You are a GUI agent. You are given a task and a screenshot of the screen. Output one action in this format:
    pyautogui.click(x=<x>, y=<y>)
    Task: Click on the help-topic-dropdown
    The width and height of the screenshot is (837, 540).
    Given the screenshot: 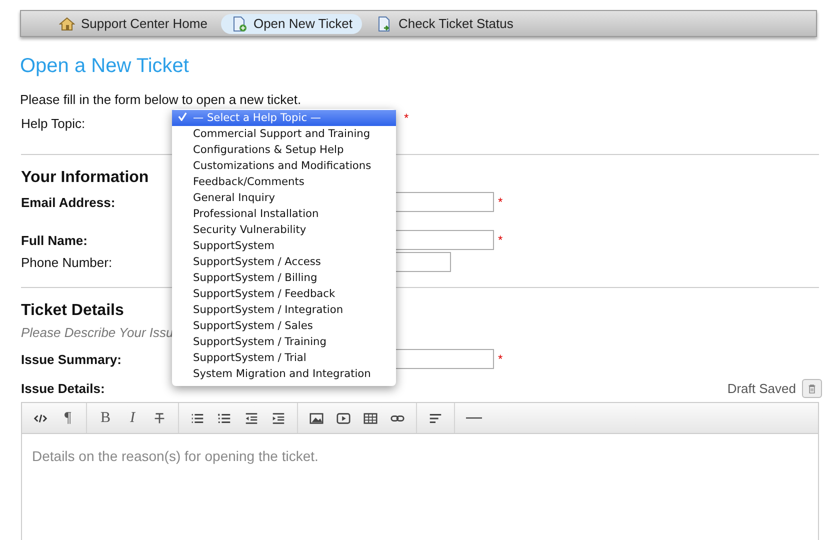 What is the action you would take?
    pyautogui.click(x=284, y=247)
    